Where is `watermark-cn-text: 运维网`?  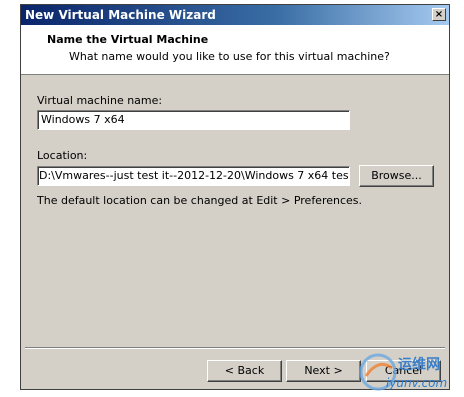 watermark-cn-text: 运维网 is located at coordinates (419, 365).